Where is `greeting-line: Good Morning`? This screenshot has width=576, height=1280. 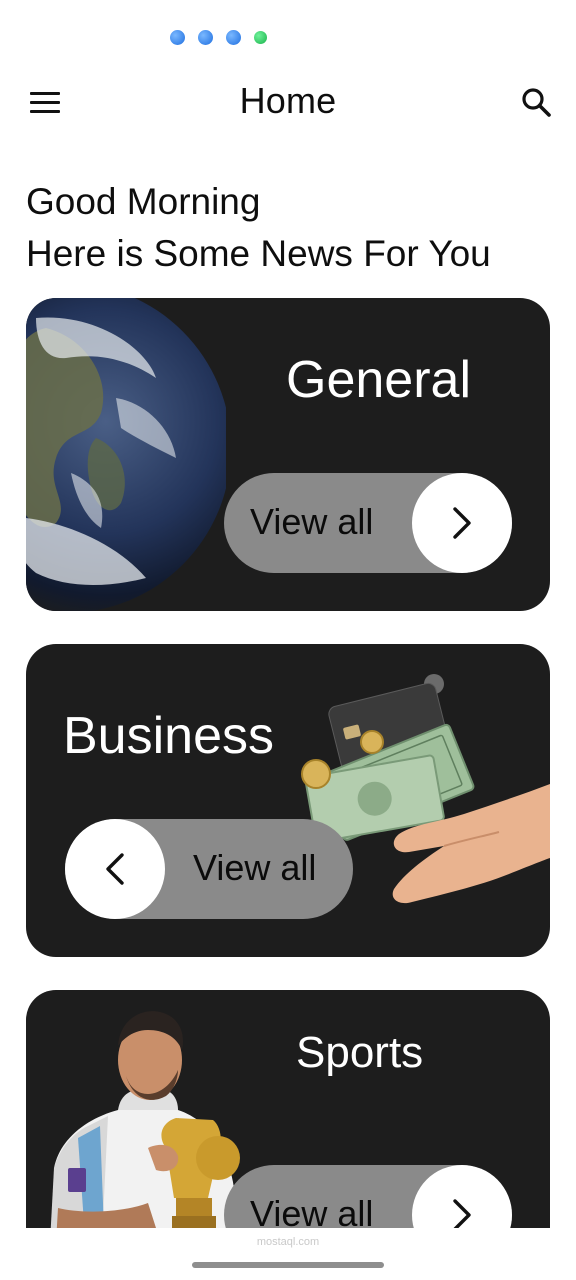 greeting-line: Good Morning is located at coordinates (143, 201).